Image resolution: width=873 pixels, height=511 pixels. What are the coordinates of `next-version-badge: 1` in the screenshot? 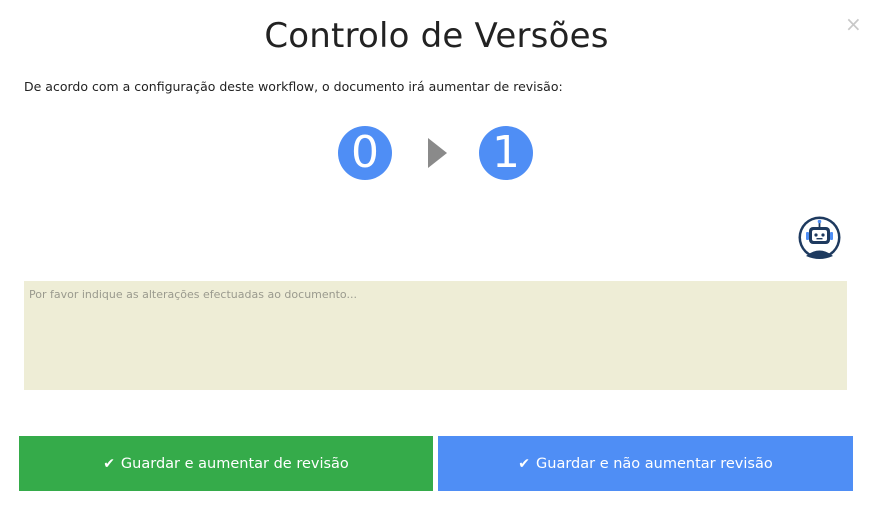 It's located at (506, 153).